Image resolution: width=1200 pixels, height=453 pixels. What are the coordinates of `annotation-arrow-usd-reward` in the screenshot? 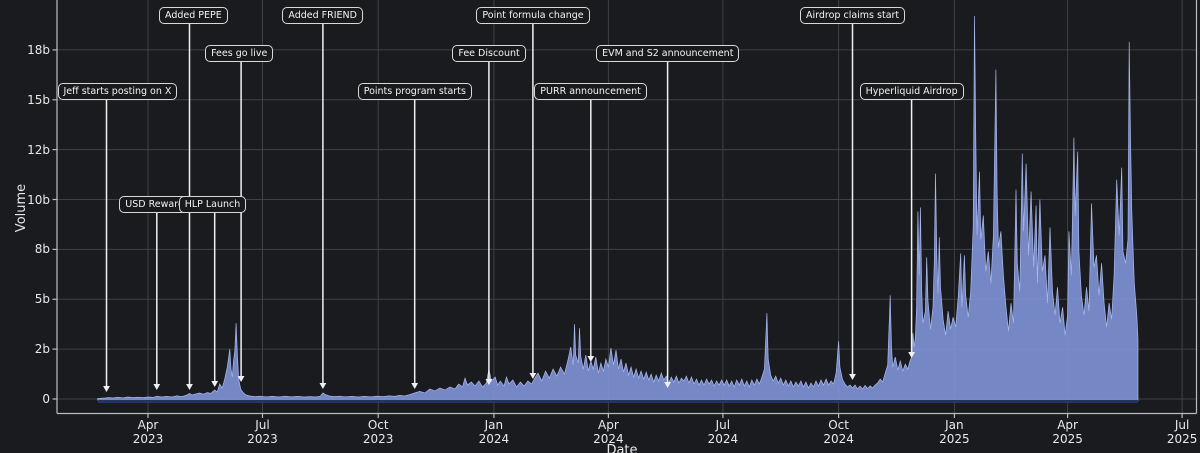 It's located at (157, 301).